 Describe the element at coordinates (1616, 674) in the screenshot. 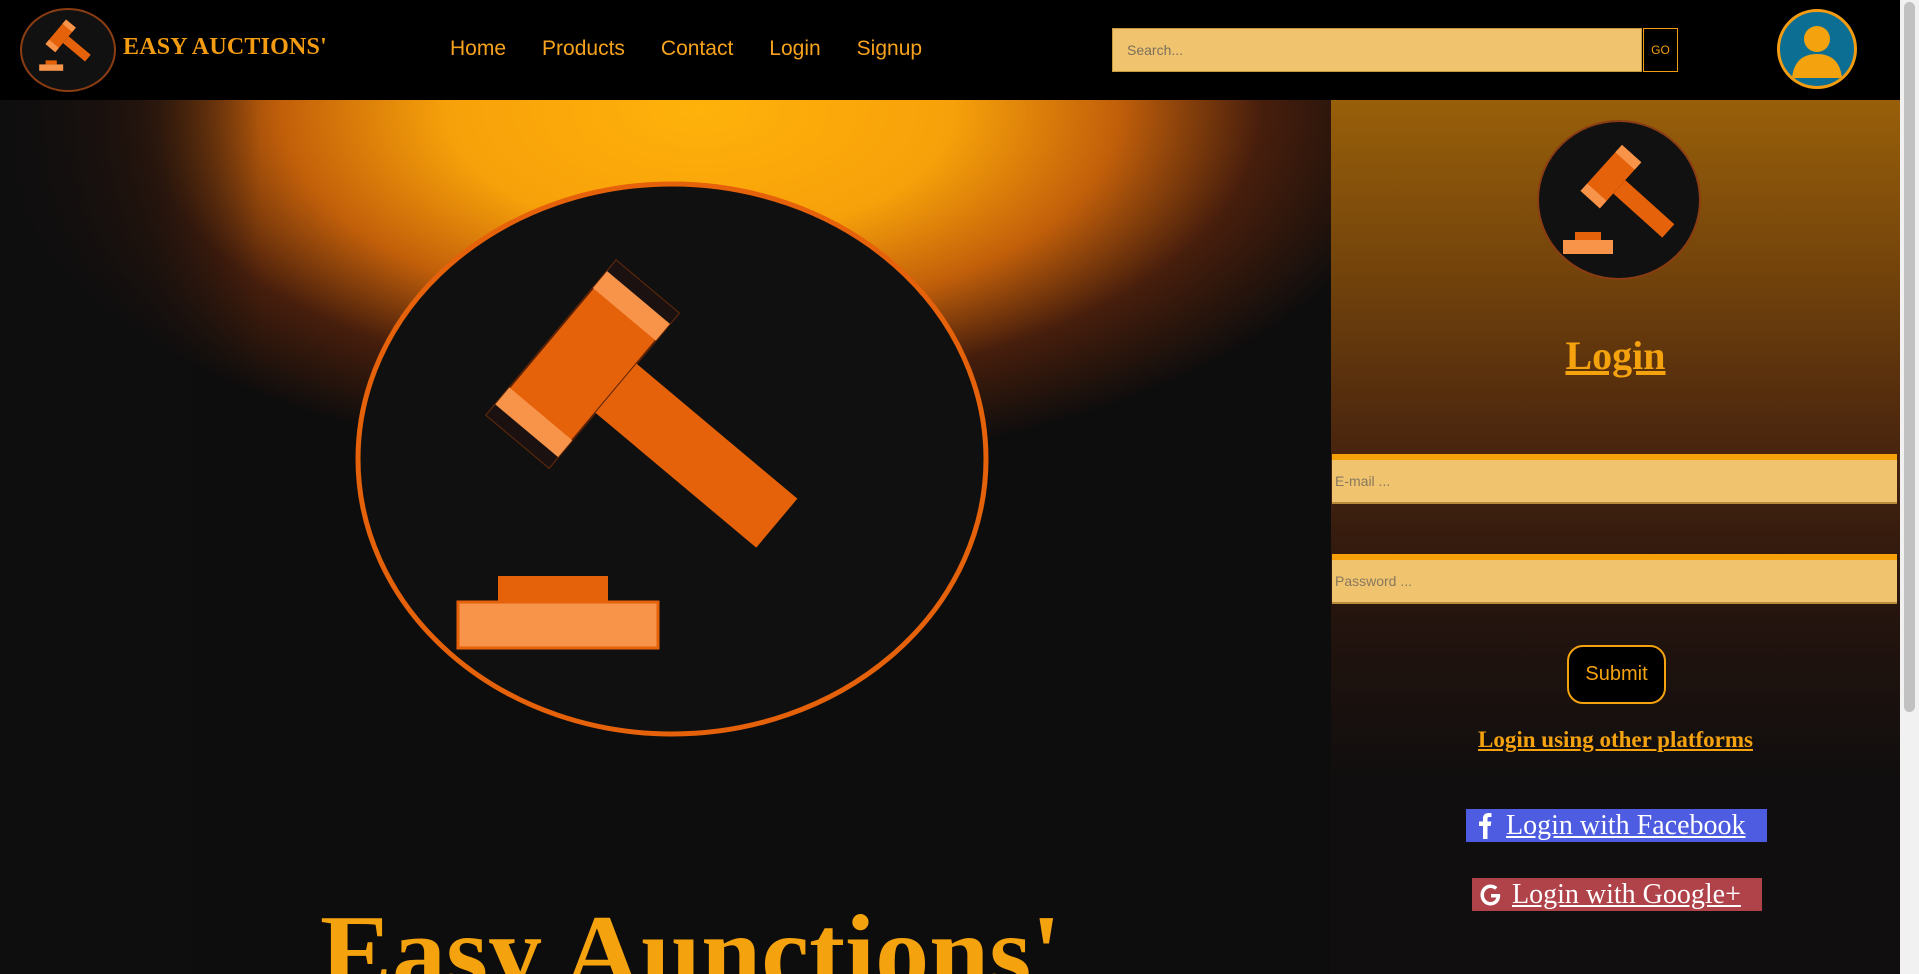

I see `submit-button: Submit` at that location.